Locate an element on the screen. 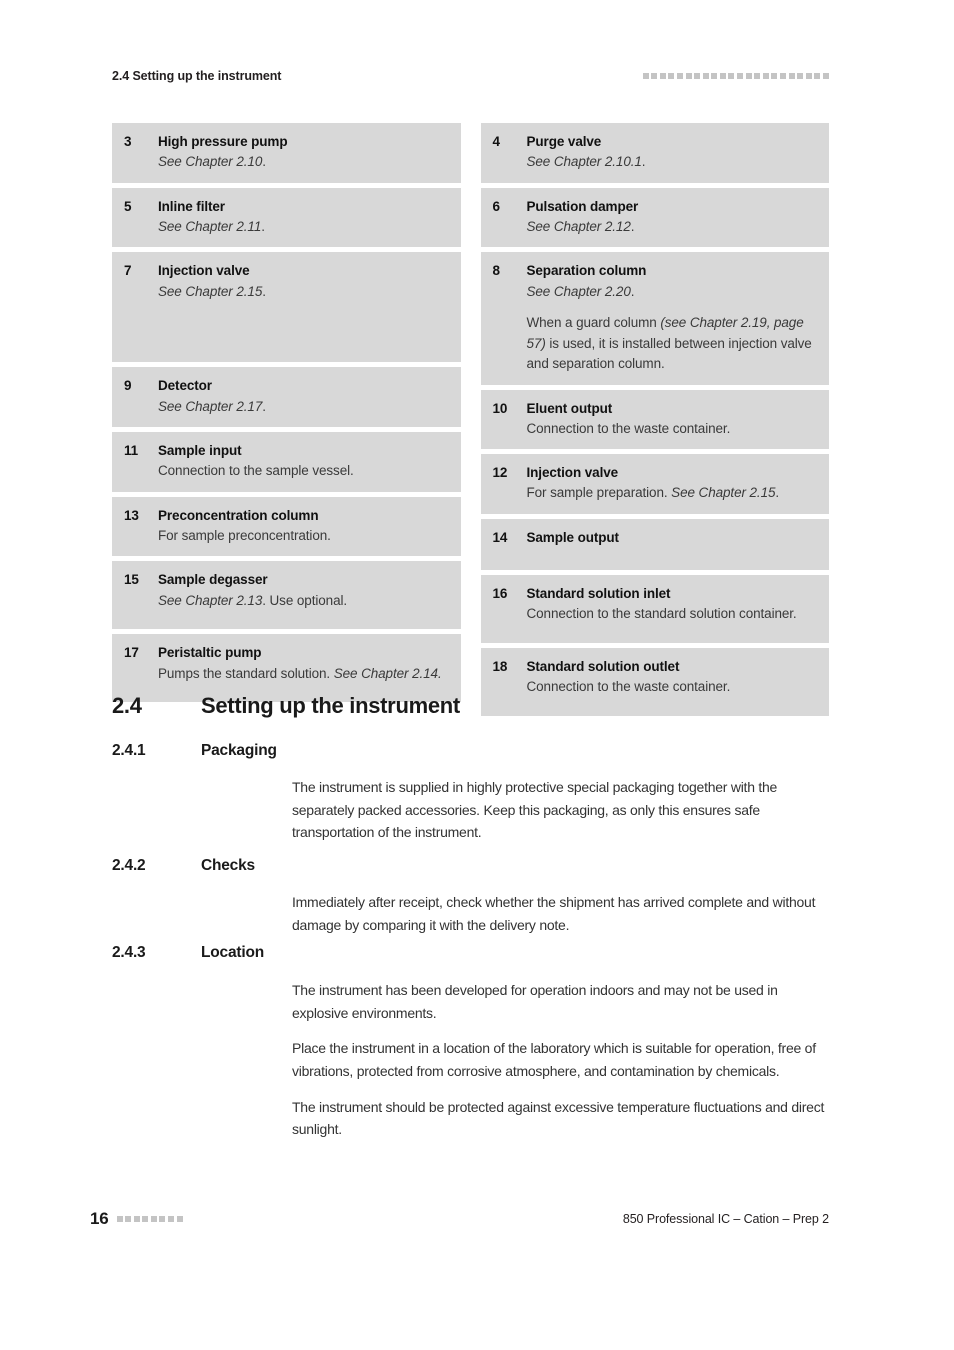 Image resolution: width=954 pixels, height=1350 pixels. component-number: 9 is located at coordinates (128, 386).